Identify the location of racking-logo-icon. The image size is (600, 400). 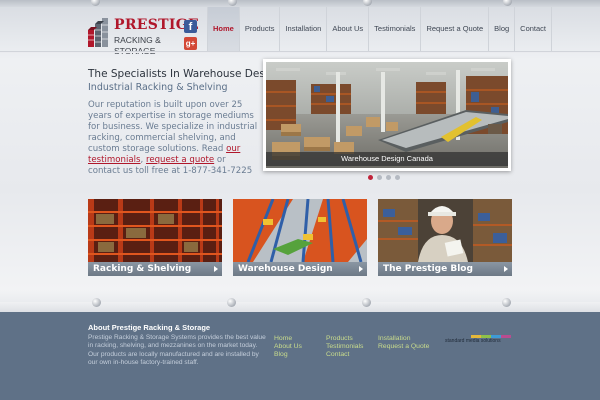
(98, 32).